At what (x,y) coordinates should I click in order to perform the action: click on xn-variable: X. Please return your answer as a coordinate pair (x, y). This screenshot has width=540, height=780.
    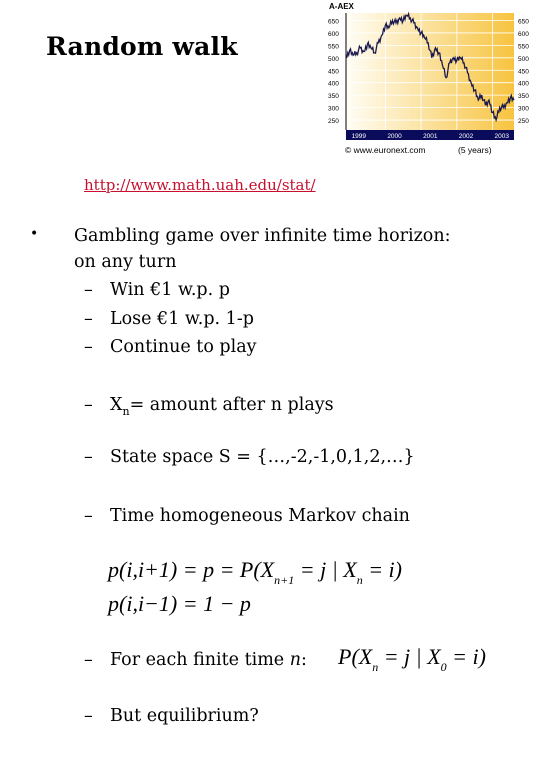
    Looking at the image, I should click on (116, 405).